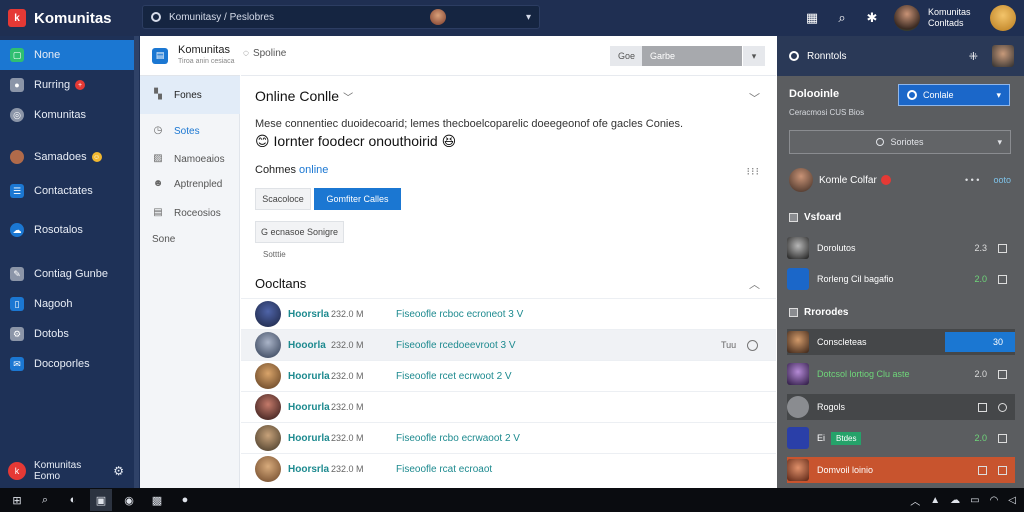 Image resolution: width=1024 pixels, height=512 pixels. Describe the element at coordinates (901, 248) in the screenshot. I see `list-item: Dorolutos 2.3` at that location.